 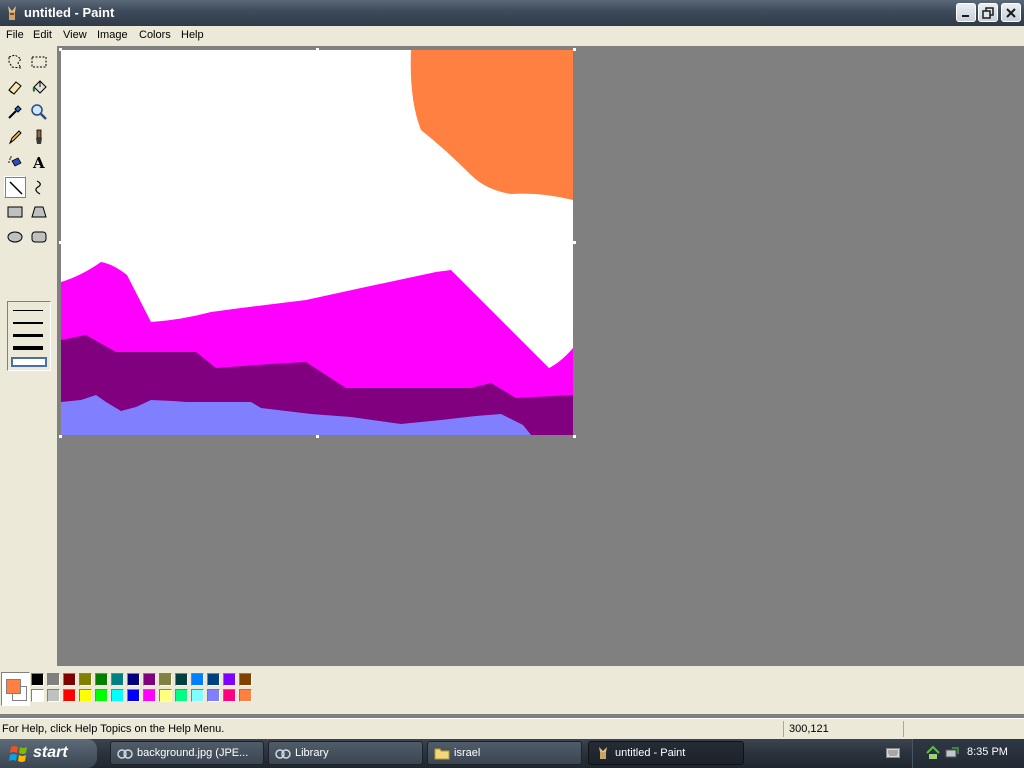 I want to click on cursor-coordinates: 300,121, so click(x=809, y=729).